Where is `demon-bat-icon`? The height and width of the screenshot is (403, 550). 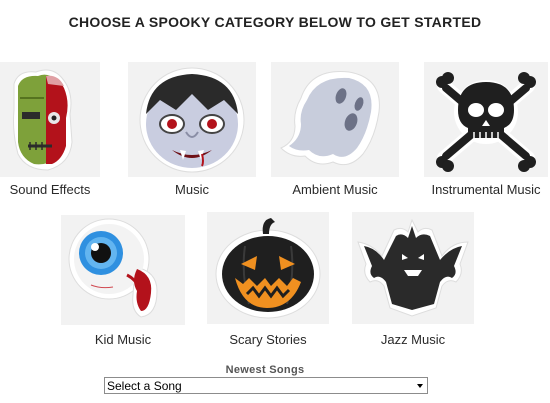 demon-bat-icon is located at coordinates (413, 267).